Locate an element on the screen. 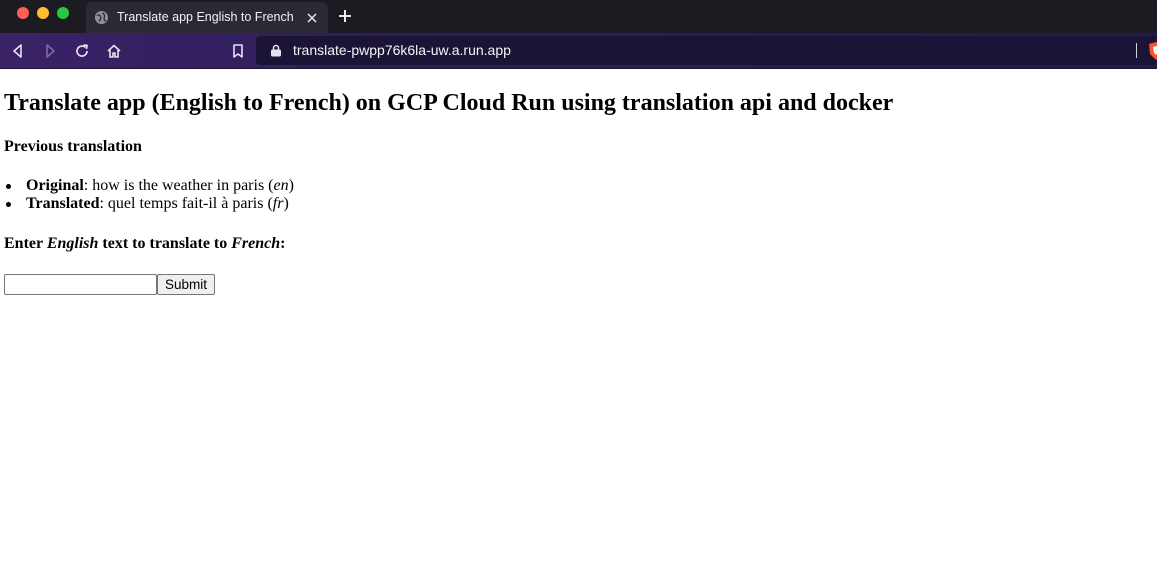 The width and height of the screenshot is (1157, 566). text-input is located at coordinates (80, 284).